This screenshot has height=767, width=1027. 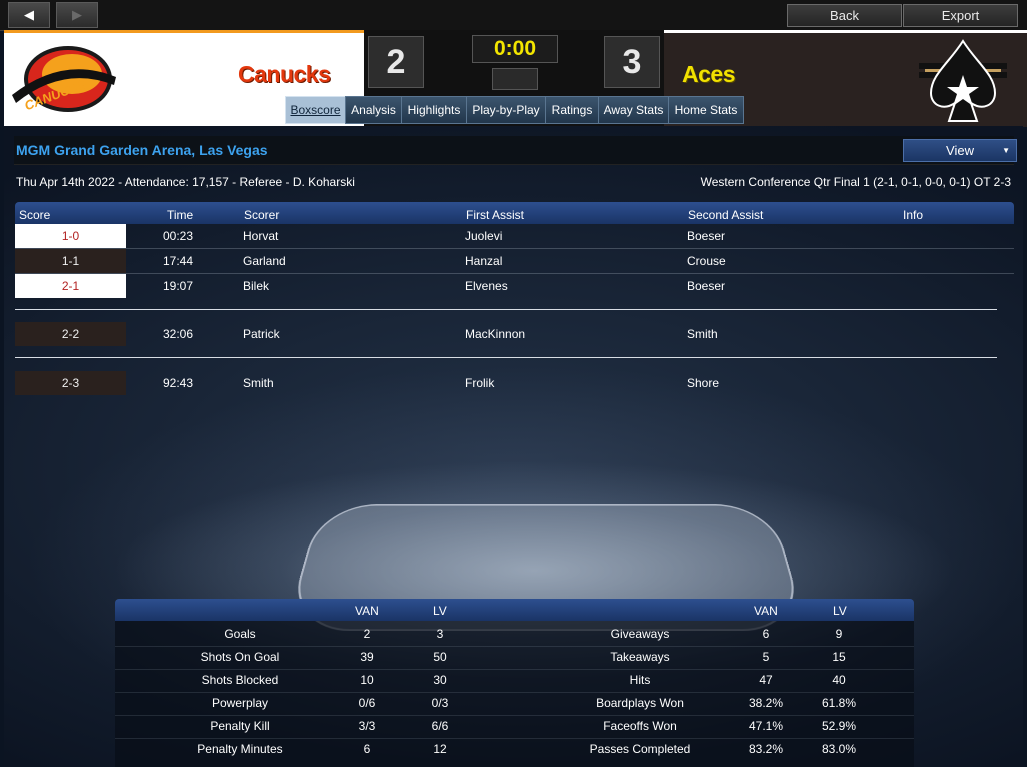 What do you see at coordinates (640, 749) in the screenshot?
I see `stat-label: Passes Completed` at bounding box center [640, 749].